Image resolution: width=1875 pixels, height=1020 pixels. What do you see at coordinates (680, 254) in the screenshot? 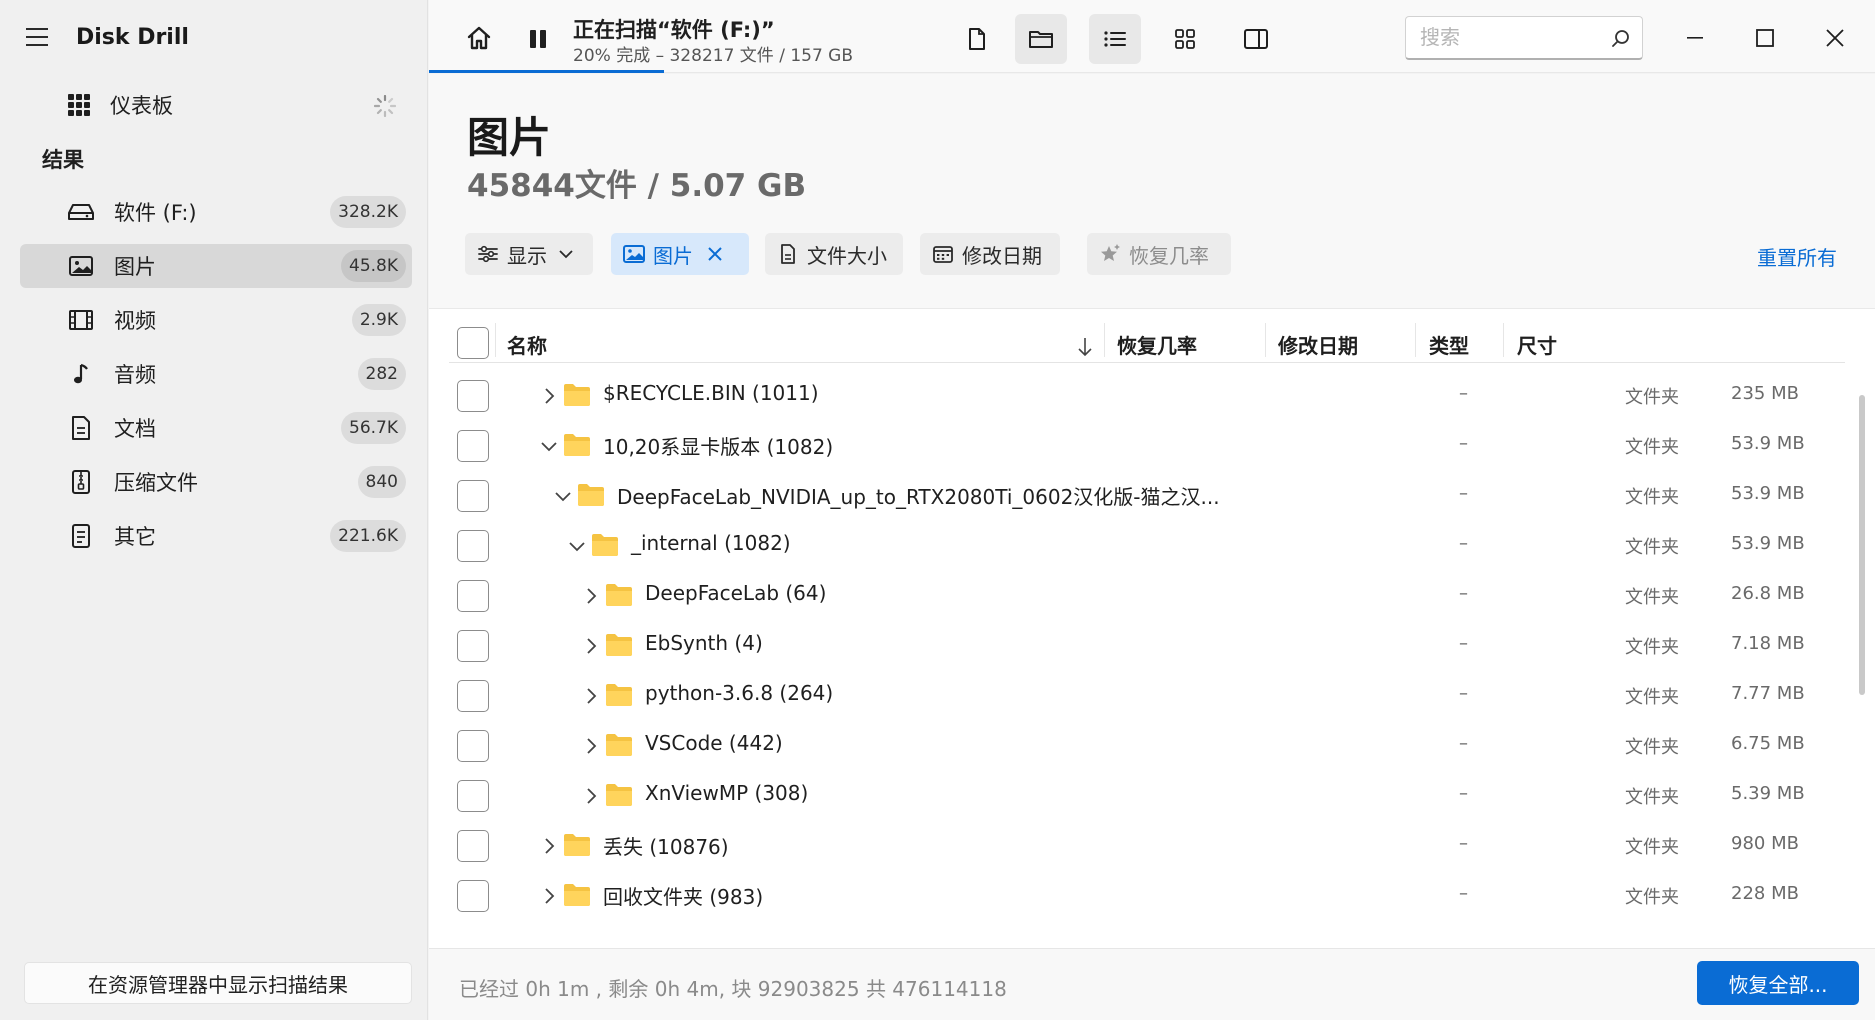
I see `filter-chip-pictures: 图片` at bounding box center [680, 254].